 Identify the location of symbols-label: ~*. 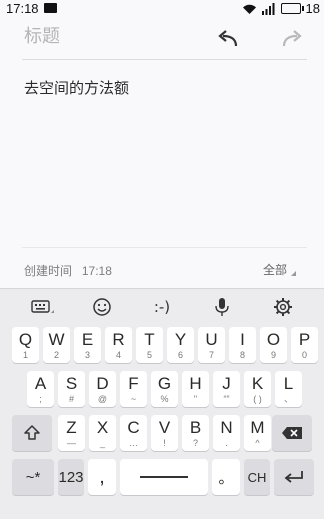
(33, 477).